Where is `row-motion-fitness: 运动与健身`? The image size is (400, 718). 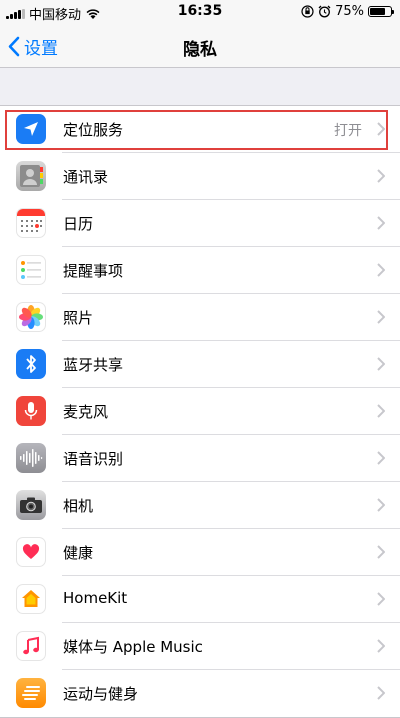
row-motion-fitness: 运动与健身 is located at coordinates (200, 693).